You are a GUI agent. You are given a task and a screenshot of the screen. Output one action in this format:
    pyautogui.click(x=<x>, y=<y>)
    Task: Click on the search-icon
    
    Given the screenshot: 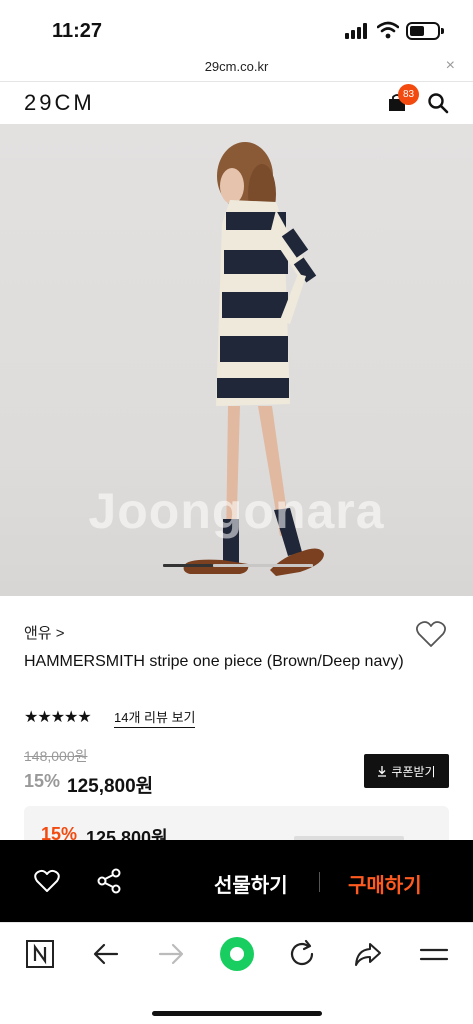 What is the action you would take?
    pyautogui.click(x=438, y=103)
    